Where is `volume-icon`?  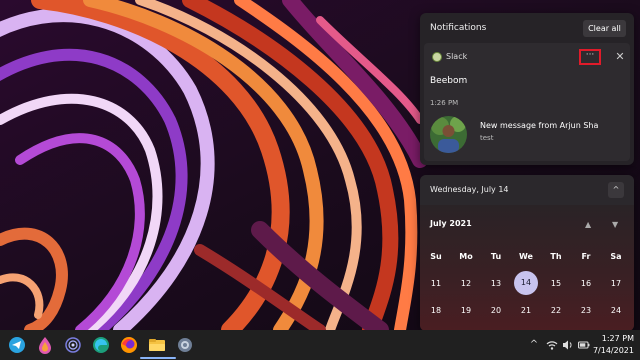 volume-icon is located at coordinates (568, 345).